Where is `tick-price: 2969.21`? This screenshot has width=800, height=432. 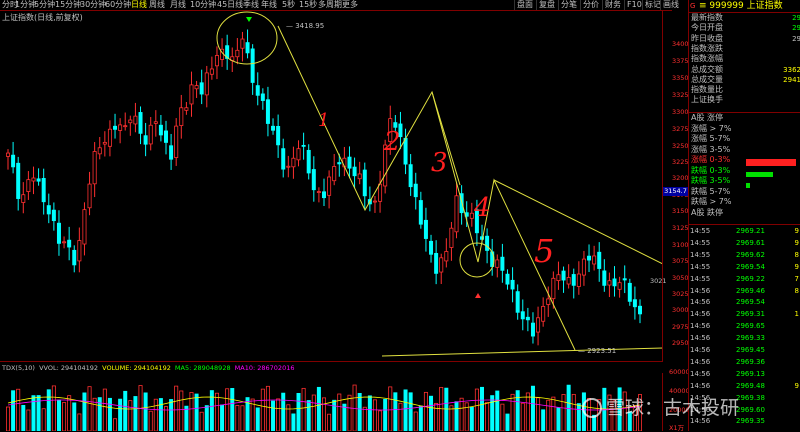 tick-price: 2969.21 is located at coordinates (750, 231).